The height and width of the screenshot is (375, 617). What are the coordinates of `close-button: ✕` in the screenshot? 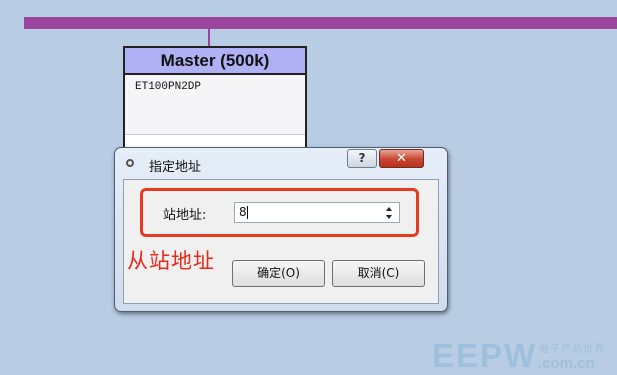 It's located at (401, 158).